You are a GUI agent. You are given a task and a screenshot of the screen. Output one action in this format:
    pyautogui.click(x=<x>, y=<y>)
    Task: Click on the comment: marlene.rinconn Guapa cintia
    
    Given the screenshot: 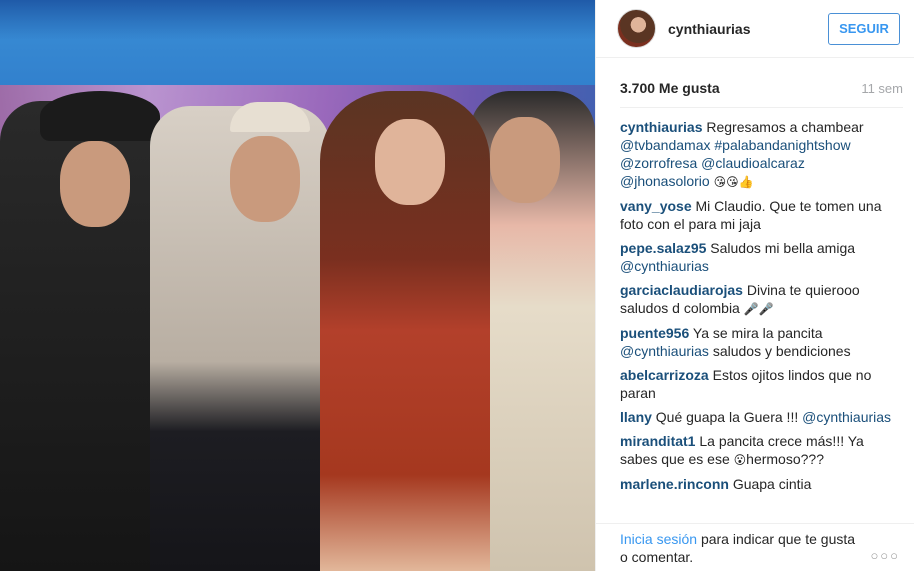 What is the action you would take?
    pyautogui.click(x=758, y=484)
    